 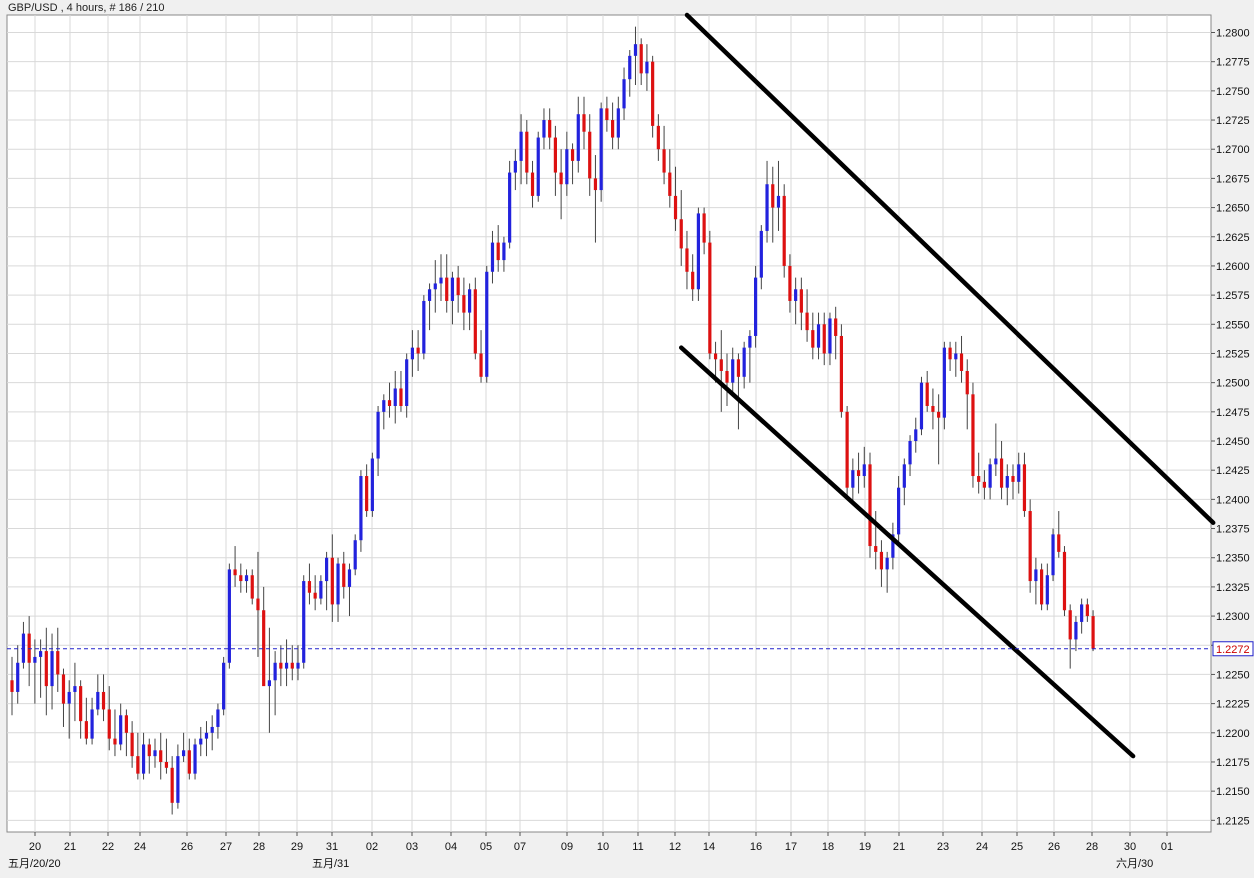 I want to click on y-tick-label: 1.2300, so click(x=1233, y=617).